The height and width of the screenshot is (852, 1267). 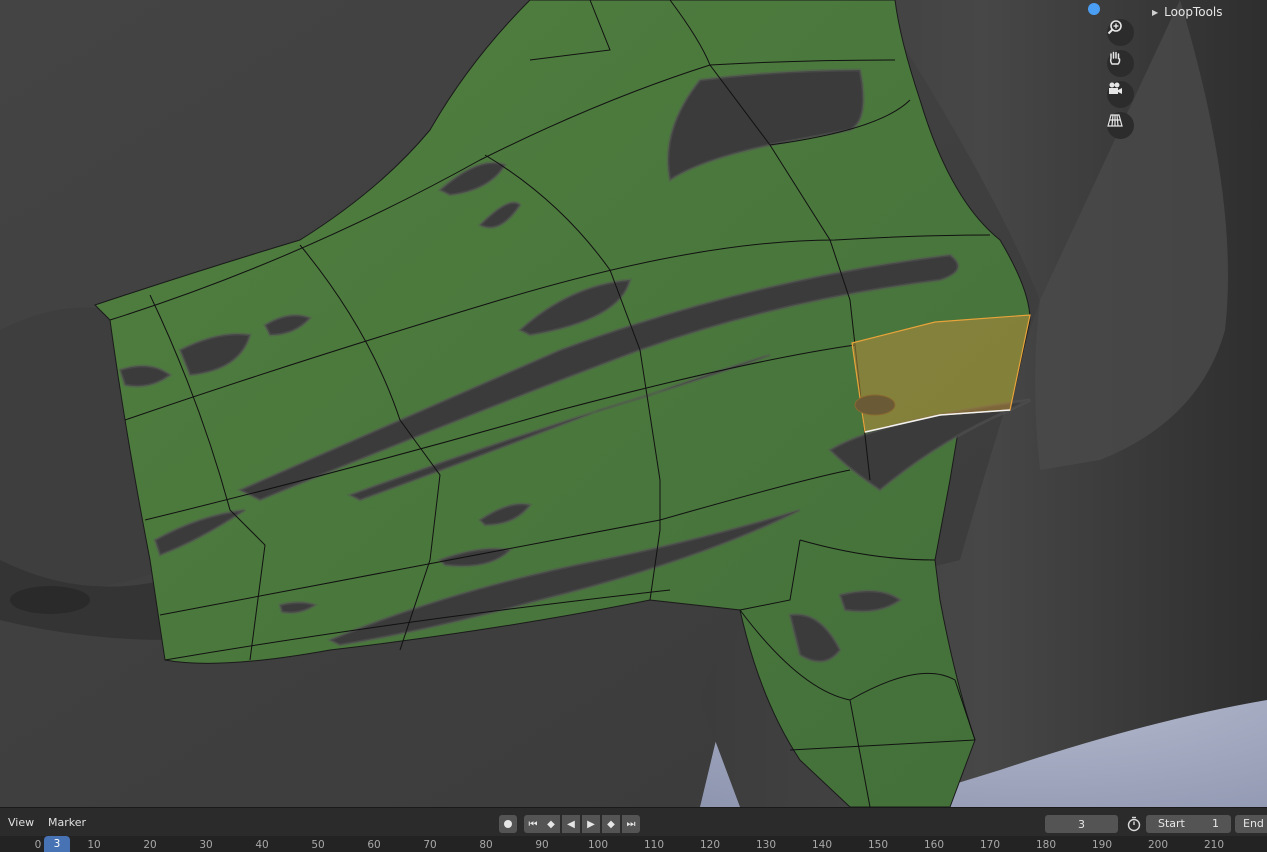 What do you see at coordinates (206, 845) in the screenshot?
I see `ruler-tick-label: 30` at bounding box center [206, 845].